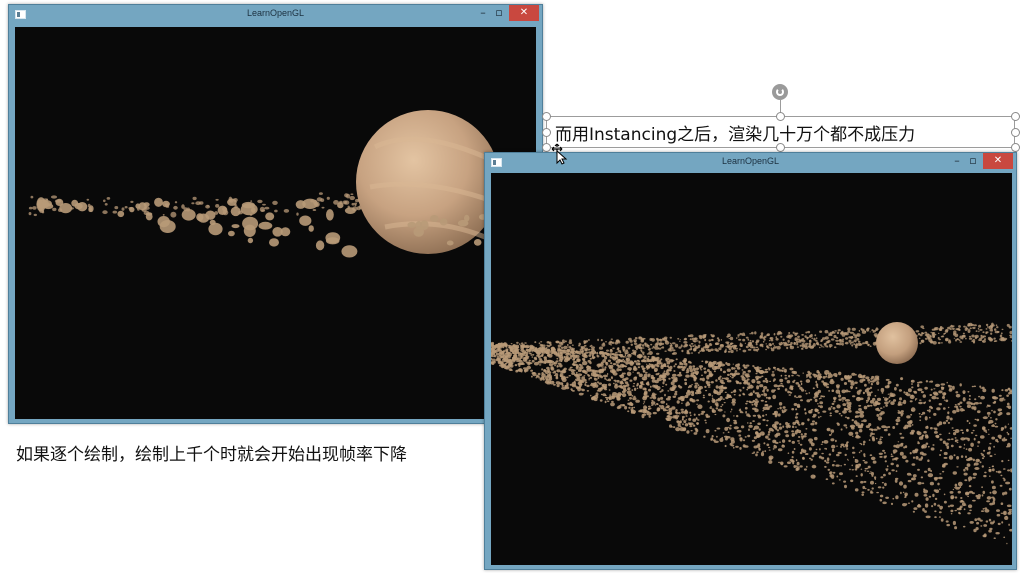  I want to click on caption-instancing: 而用Instancing之后，渲染几十万个都不成压力, so click(735, 132).